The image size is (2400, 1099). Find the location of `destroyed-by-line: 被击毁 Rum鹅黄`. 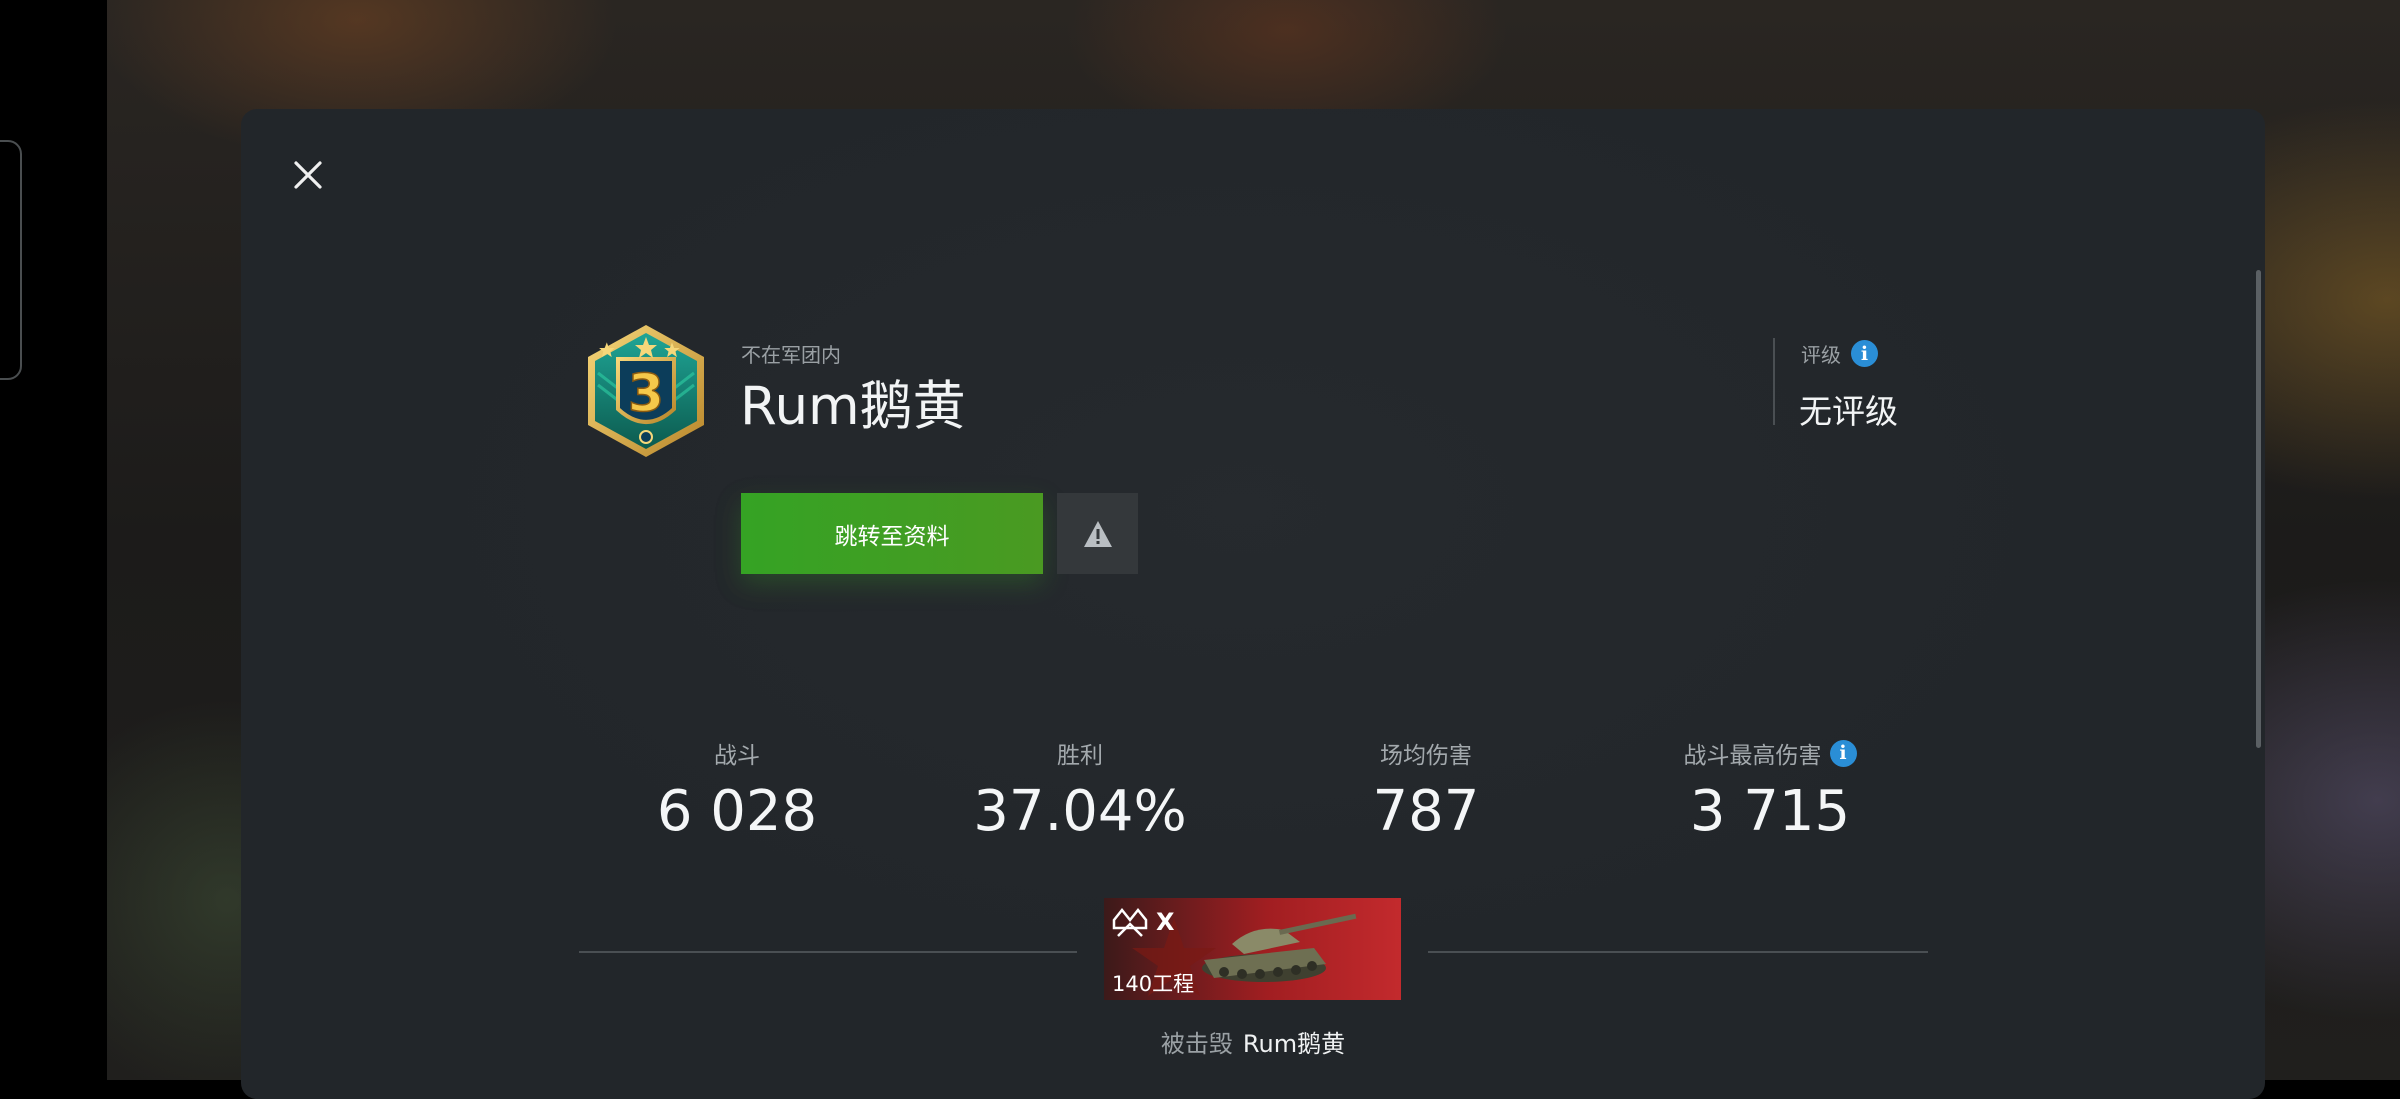

destroyed-by-line: 被击毁 Rum鹅黄 is located at coordinates (1253, 1041).